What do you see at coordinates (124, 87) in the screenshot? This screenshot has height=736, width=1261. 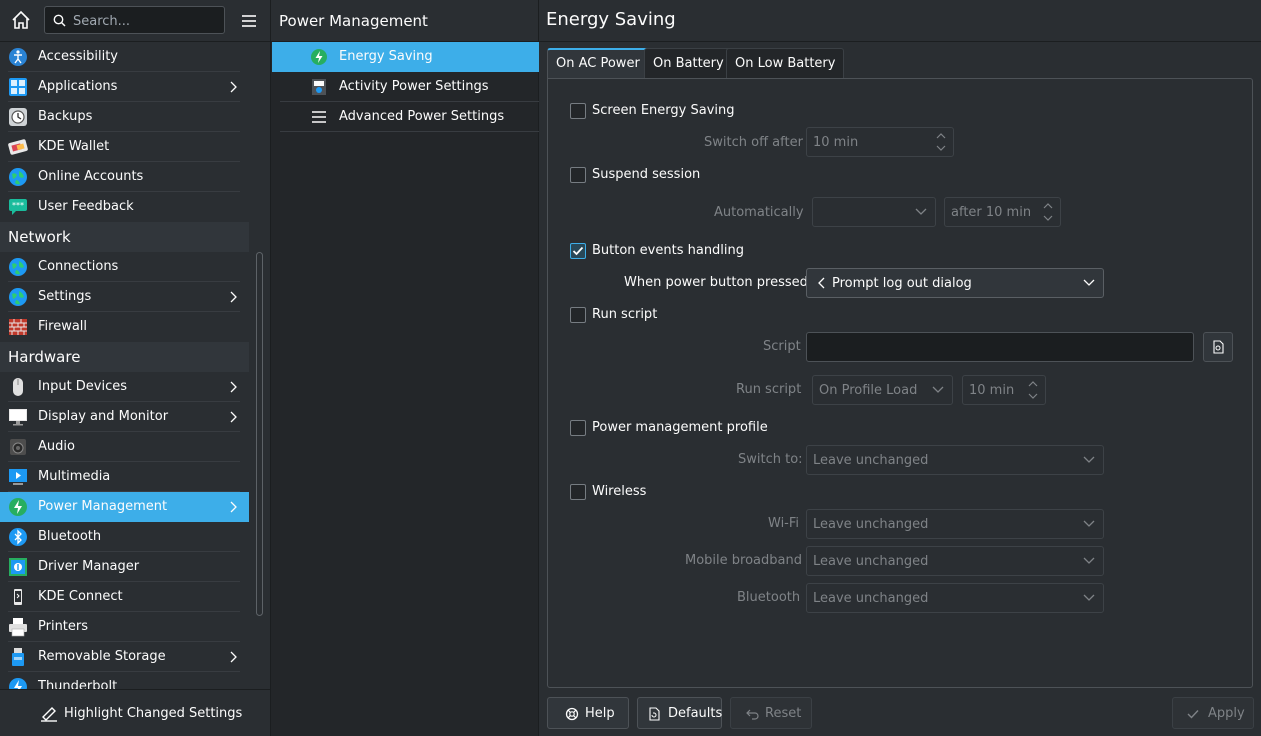 I see `sidebar-item-applications: Applications` at bounding box center [124, 87].